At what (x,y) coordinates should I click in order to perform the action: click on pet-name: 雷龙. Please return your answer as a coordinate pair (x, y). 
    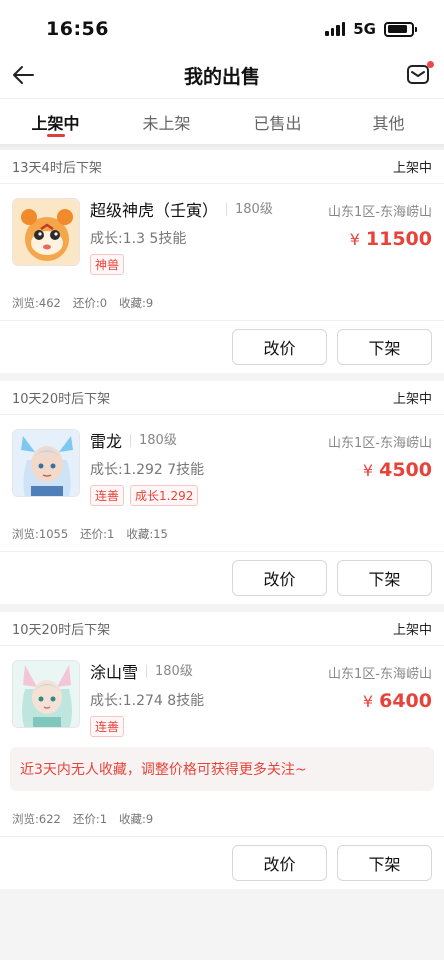
    Looking at the image, I should click on (106, 441).